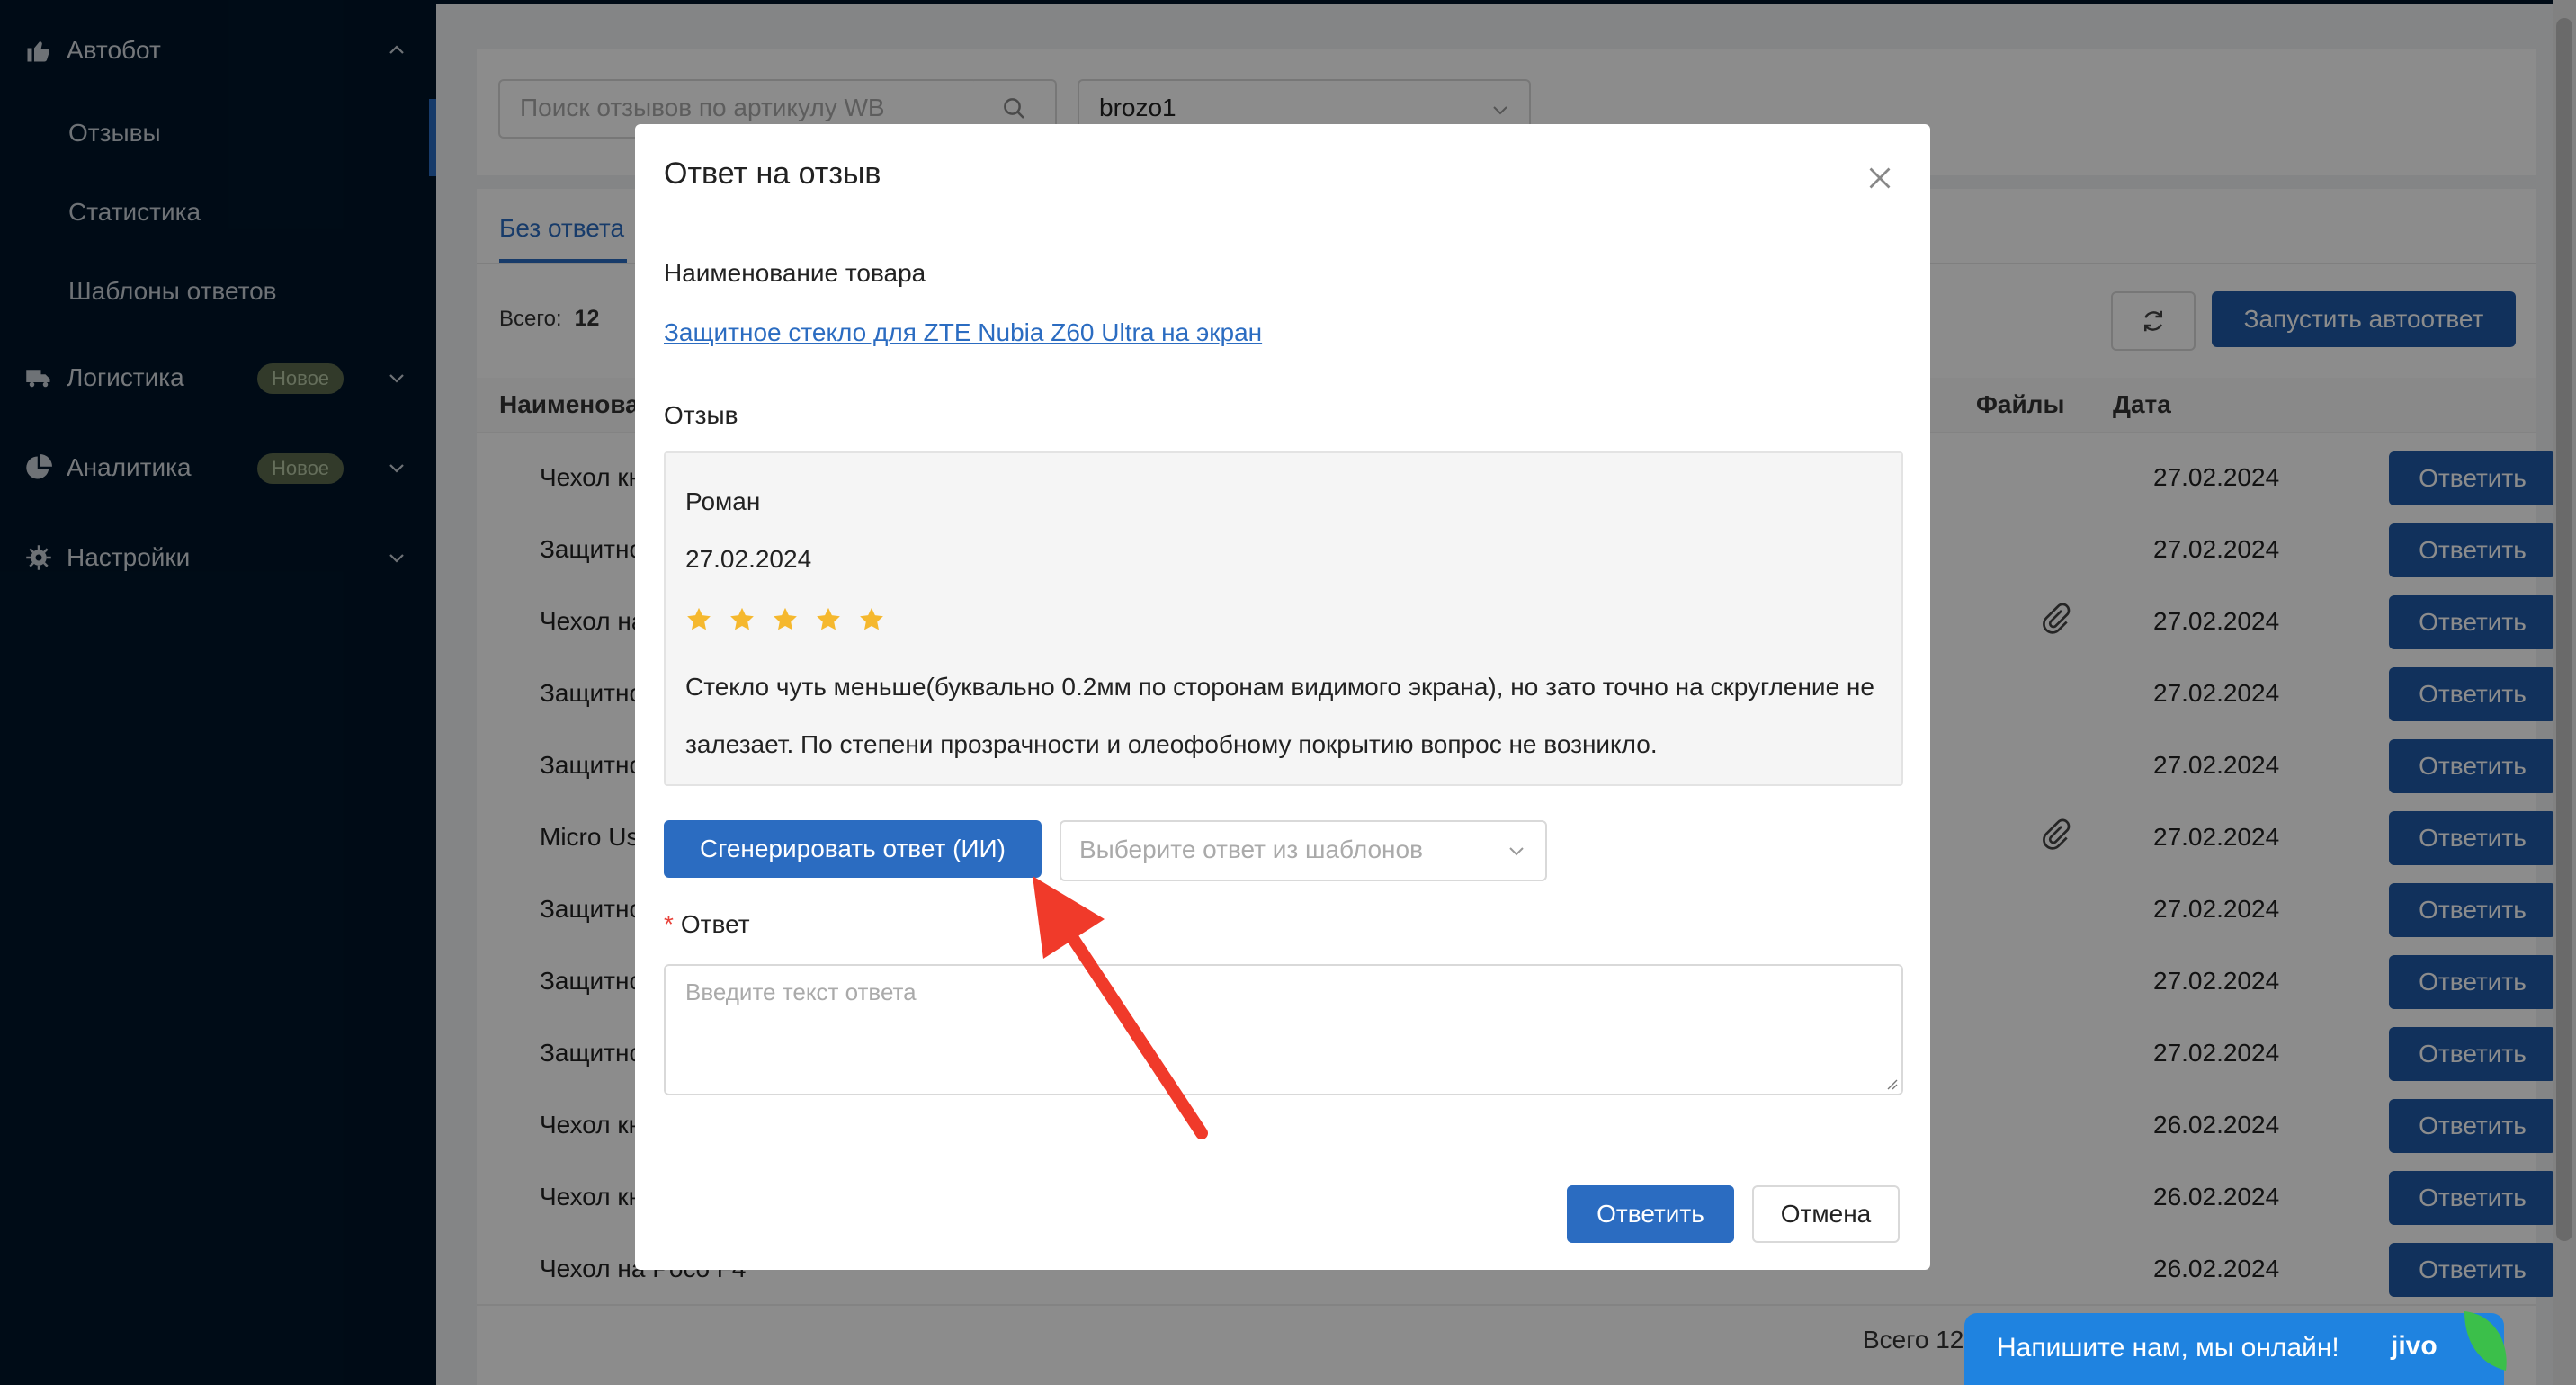 This screenshot has width=2576, height=1385. Describe the element at coordinates (1880, 178) in the screenshot. I see `close-icon` at that location.